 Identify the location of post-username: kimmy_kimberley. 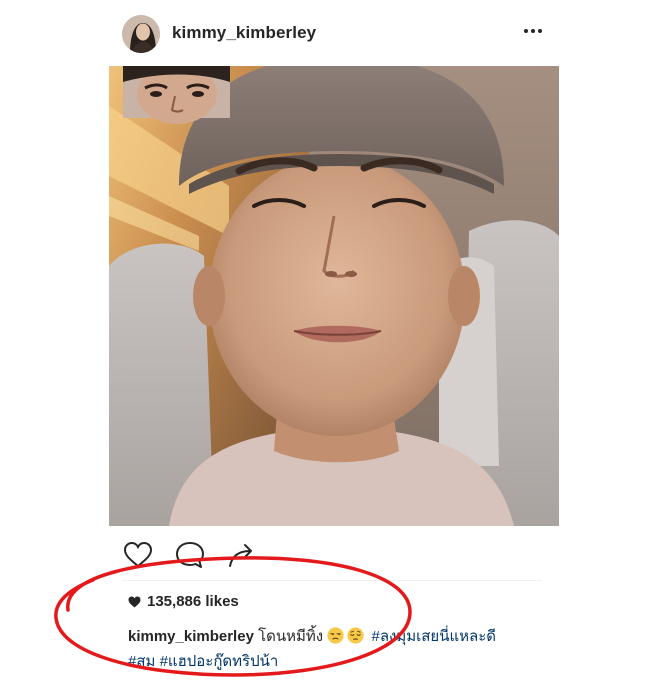
(244, 33).